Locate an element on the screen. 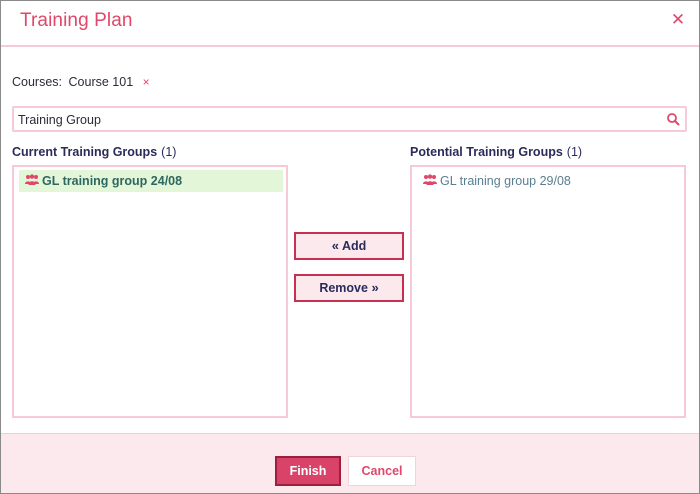 This screenshot has height=494, width=700. search-input is located at coordinates (338, 120).